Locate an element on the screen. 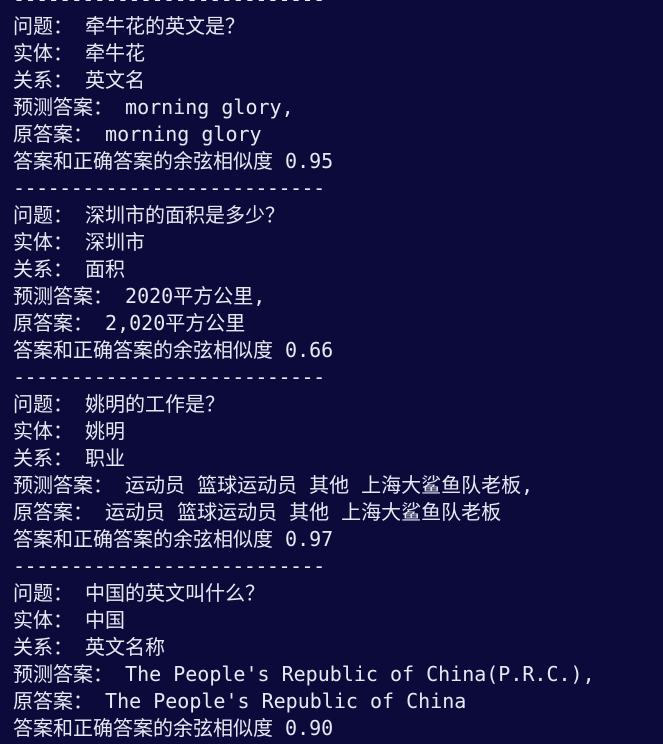  relation-line: 关系： 英文名称 is located at coordinates (89, 647).